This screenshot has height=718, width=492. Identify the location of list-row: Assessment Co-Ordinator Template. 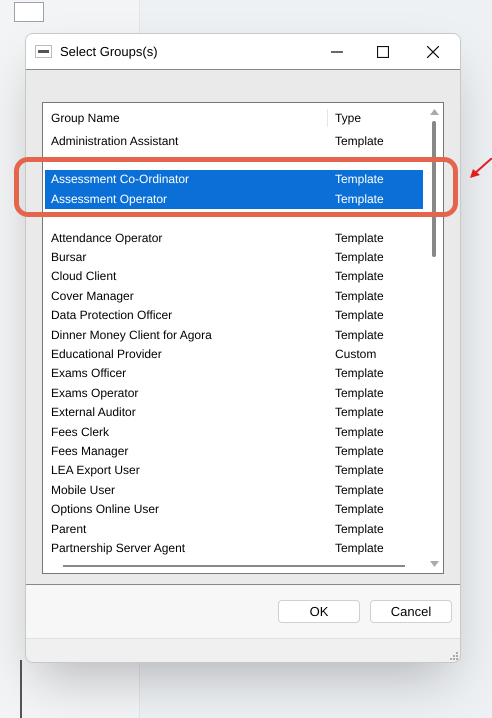
(234, 180).